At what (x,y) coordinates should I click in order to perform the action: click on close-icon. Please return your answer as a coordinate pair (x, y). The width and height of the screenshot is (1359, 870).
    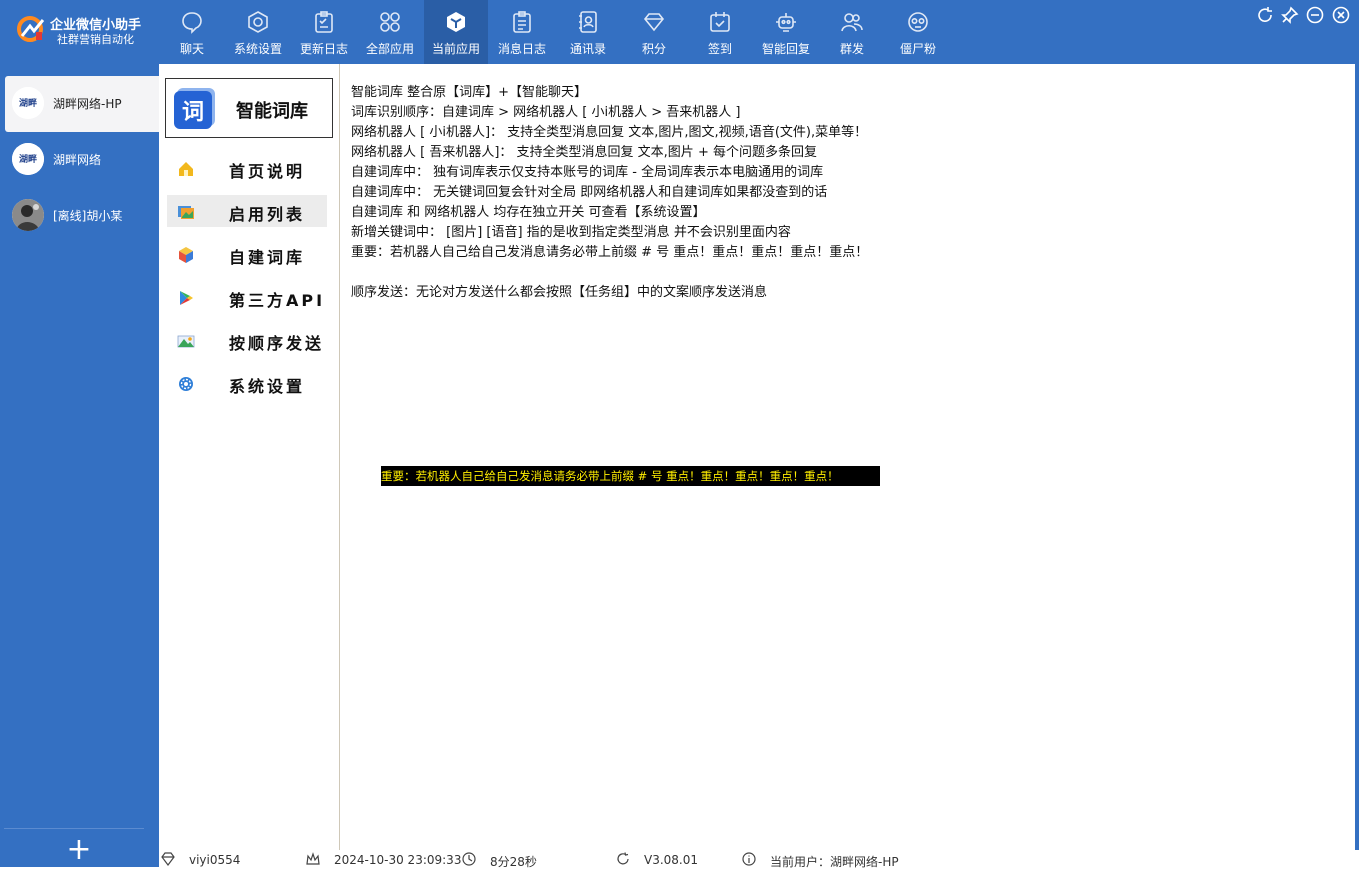
    Looking at the image, I should click on (1341, 15).